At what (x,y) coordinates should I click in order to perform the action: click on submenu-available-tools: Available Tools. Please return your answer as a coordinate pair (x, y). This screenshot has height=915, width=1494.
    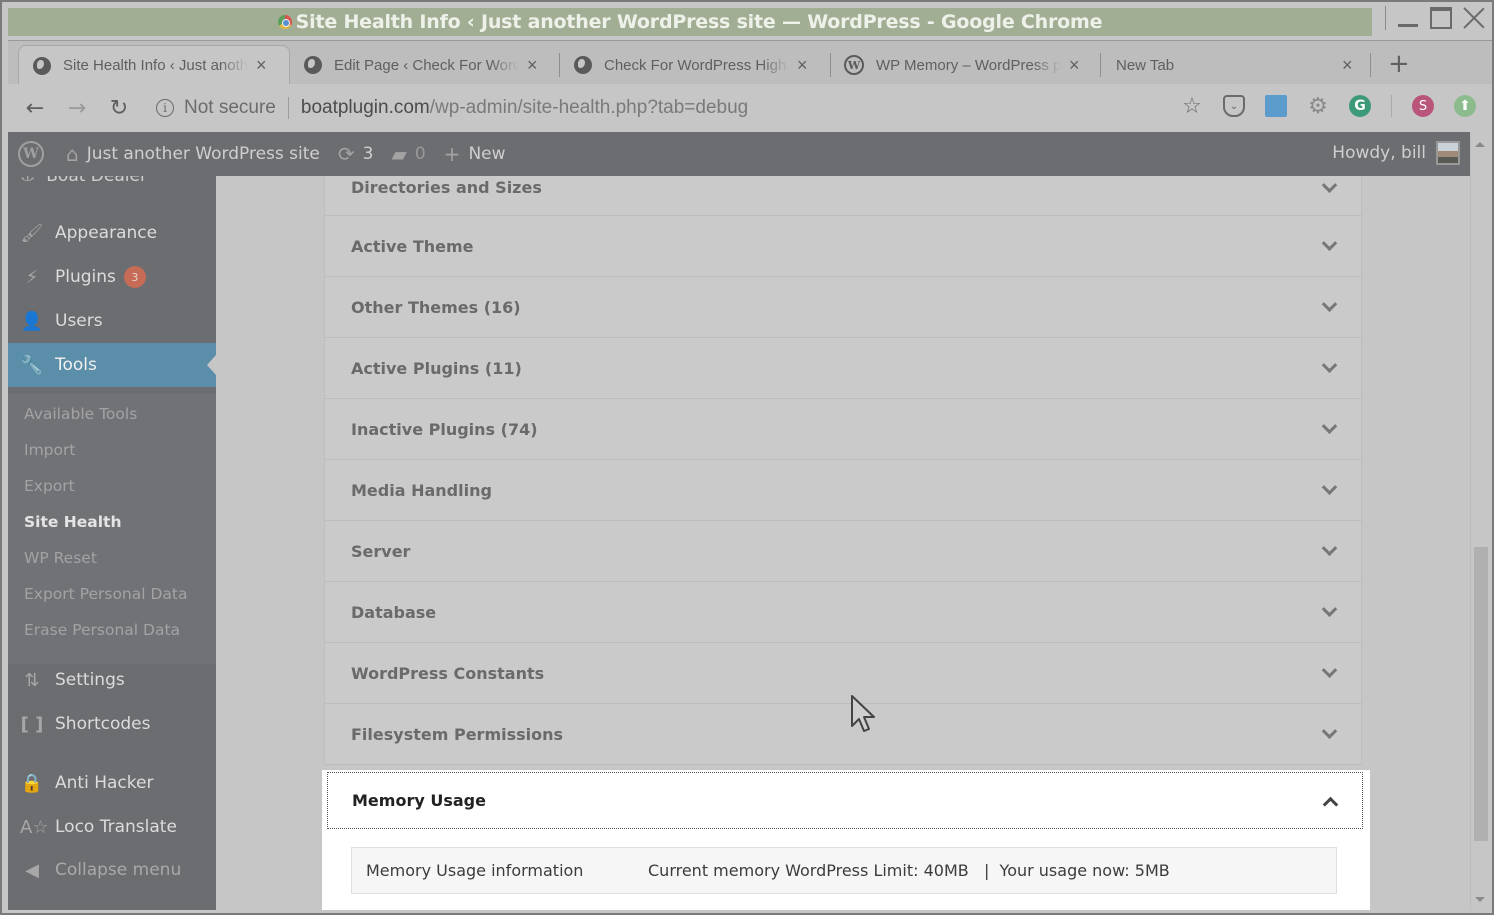
    Looking at the image, I should click on (80, 414).